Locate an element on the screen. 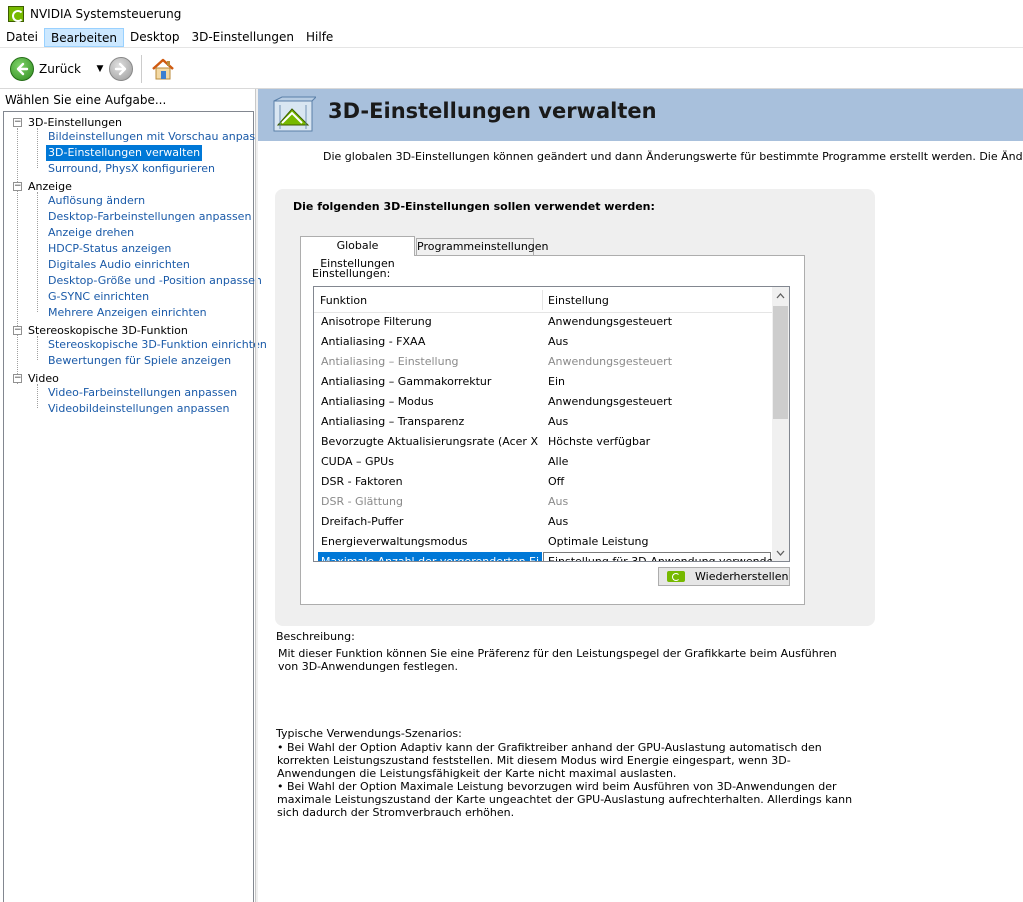 Image resolution: width=1023 pixels, height=902 pixels. settings-row: CUDA – GPUs Alle is located at coordinates (543, 462).